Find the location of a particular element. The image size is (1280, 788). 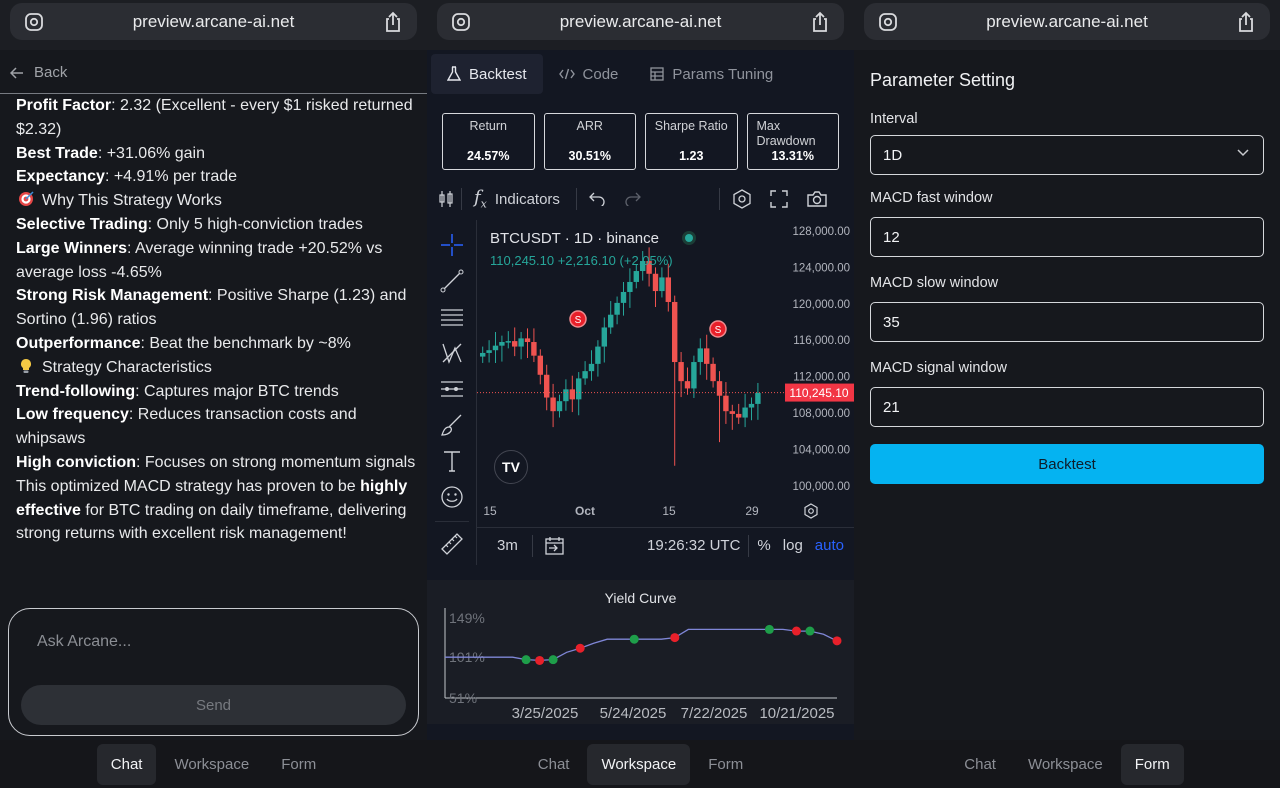

fx-icon: fx is located at coordinates (480, 199).